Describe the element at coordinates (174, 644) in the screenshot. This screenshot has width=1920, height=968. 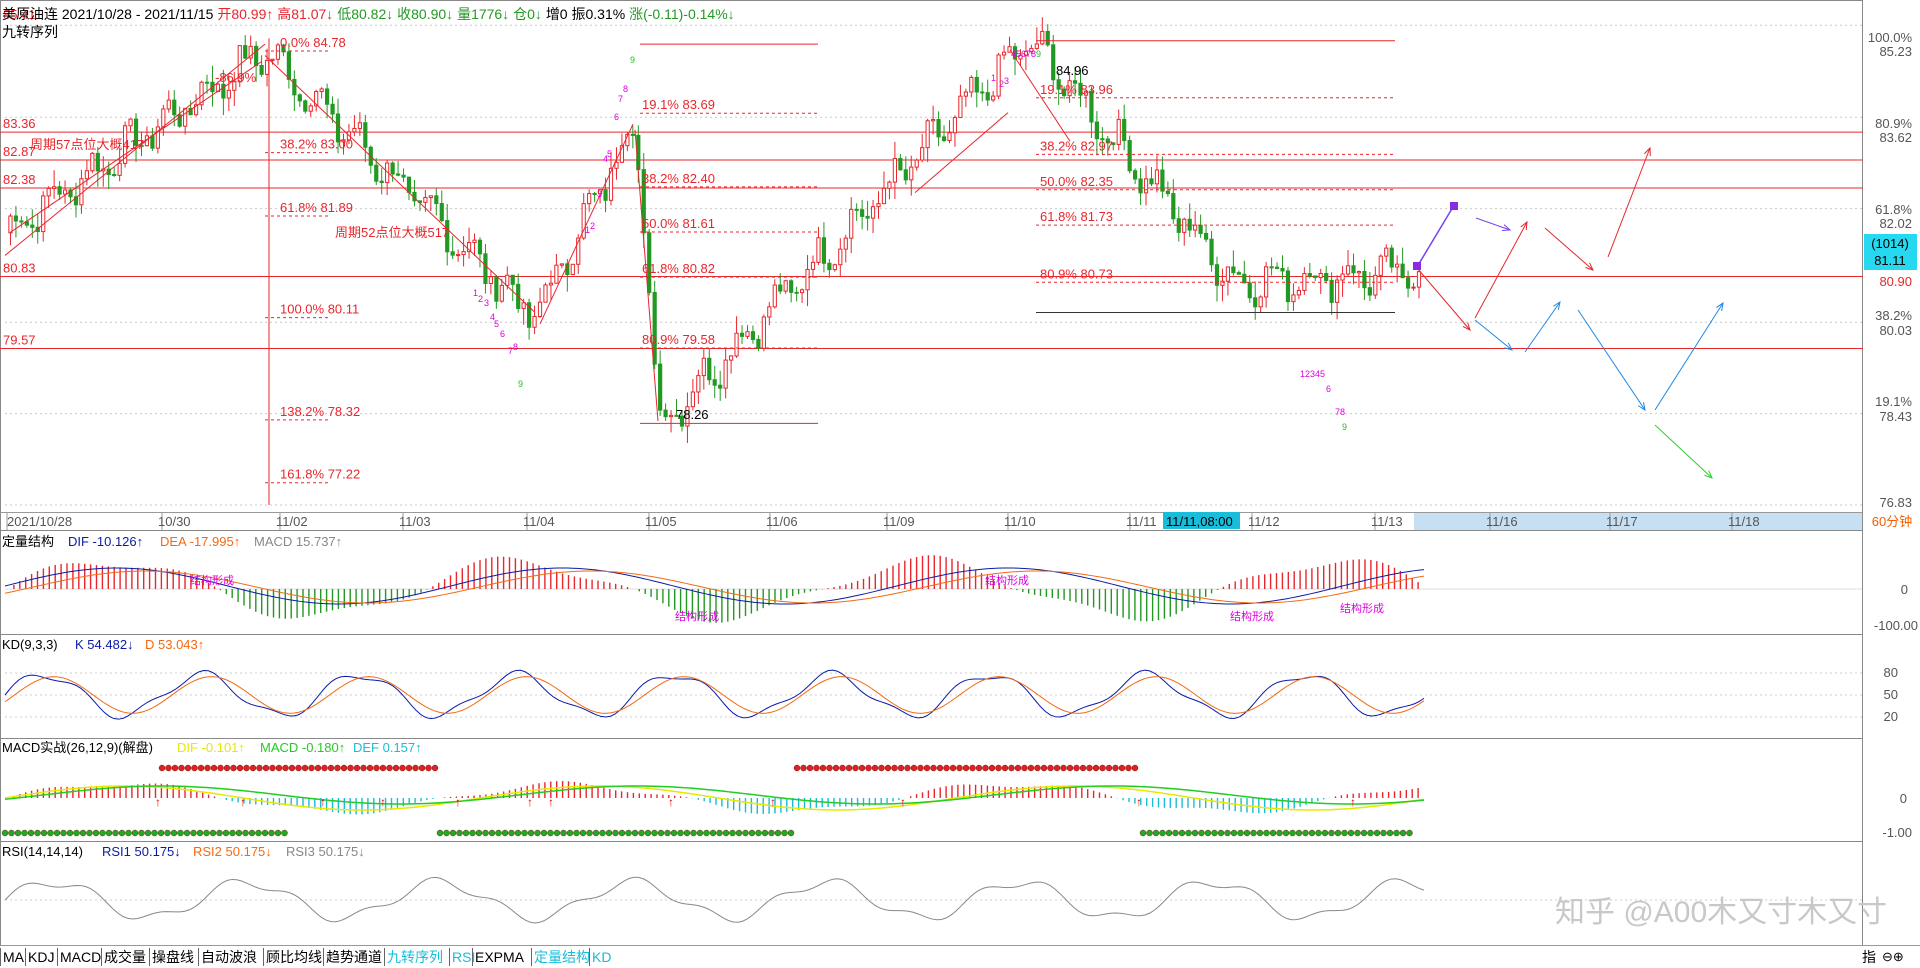
I see `panel2-d: D 53.043↑` at that location.